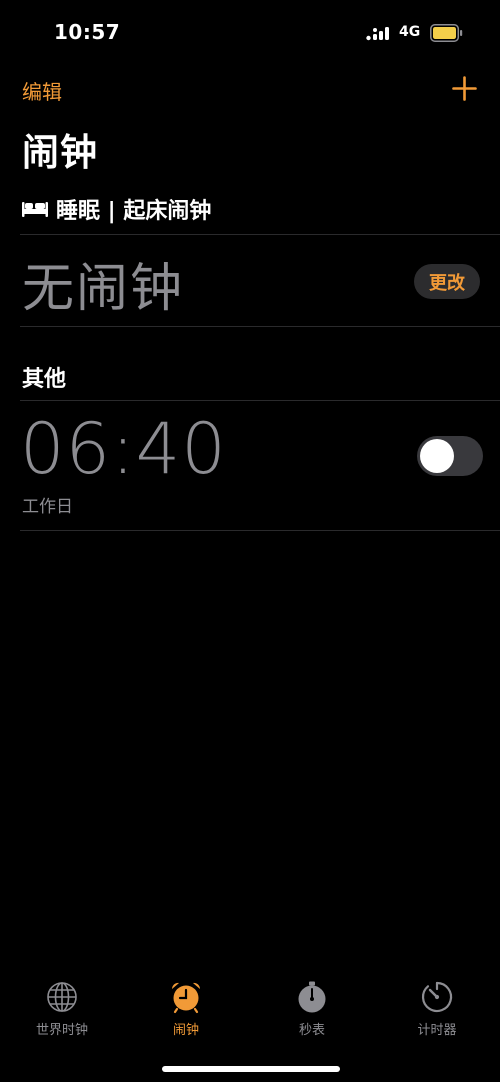 This screenshot has width=500, height=1082. I want to click on globe-icon, so click(62, 997).